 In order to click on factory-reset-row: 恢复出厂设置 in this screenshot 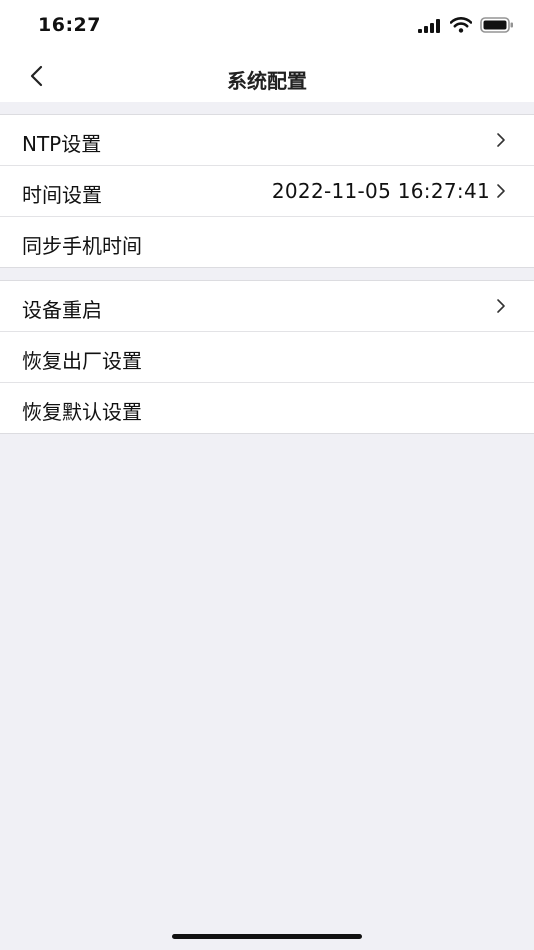, I will do `click(267, 357)`.